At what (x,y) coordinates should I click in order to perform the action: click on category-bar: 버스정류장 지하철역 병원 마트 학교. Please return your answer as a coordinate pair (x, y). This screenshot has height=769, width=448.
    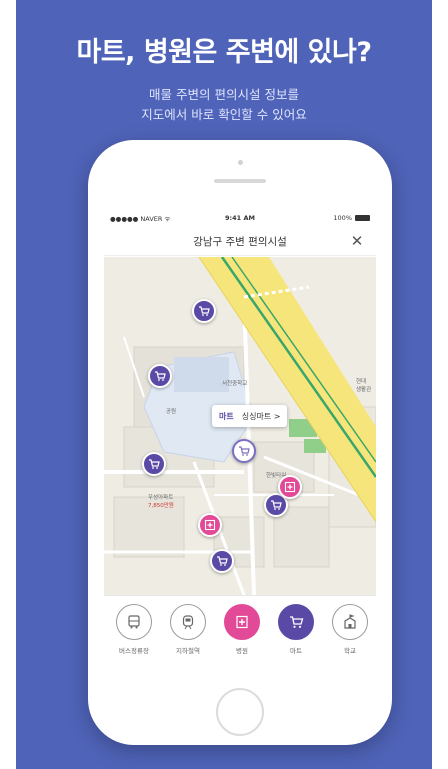
    Looking at the image, I should click on (240, 631).